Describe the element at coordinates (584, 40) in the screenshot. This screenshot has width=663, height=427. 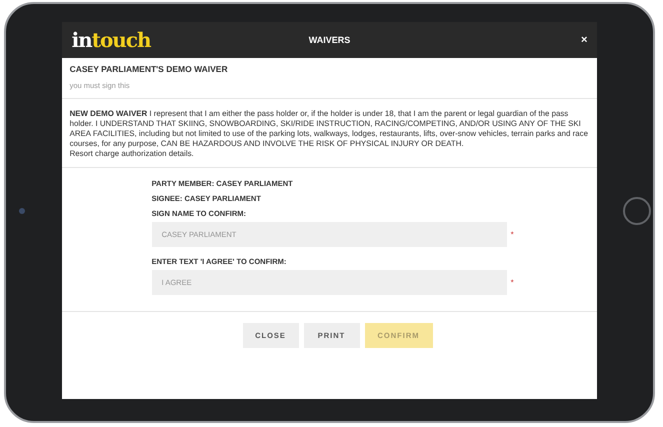
I see `close-button: ×` at that location.